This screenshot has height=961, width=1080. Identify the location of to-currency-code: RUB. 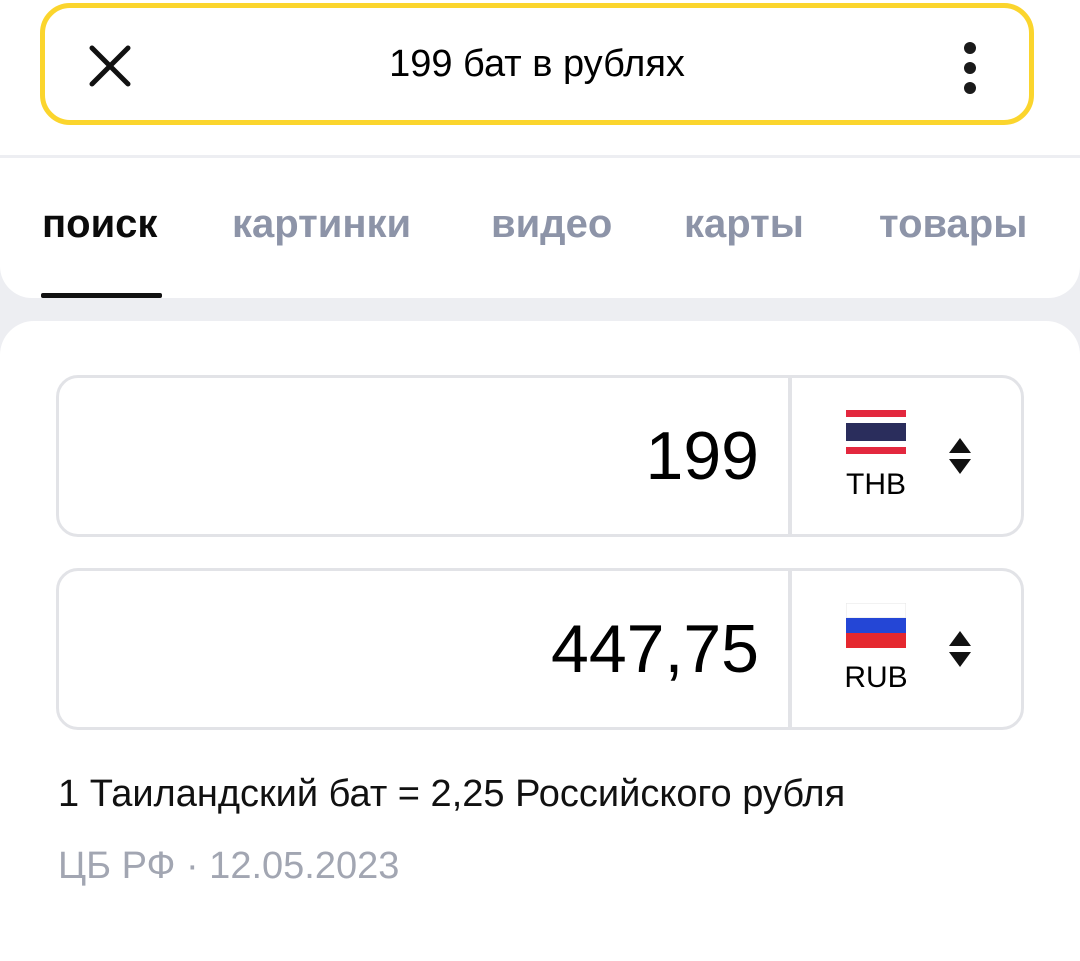
(876, 677).